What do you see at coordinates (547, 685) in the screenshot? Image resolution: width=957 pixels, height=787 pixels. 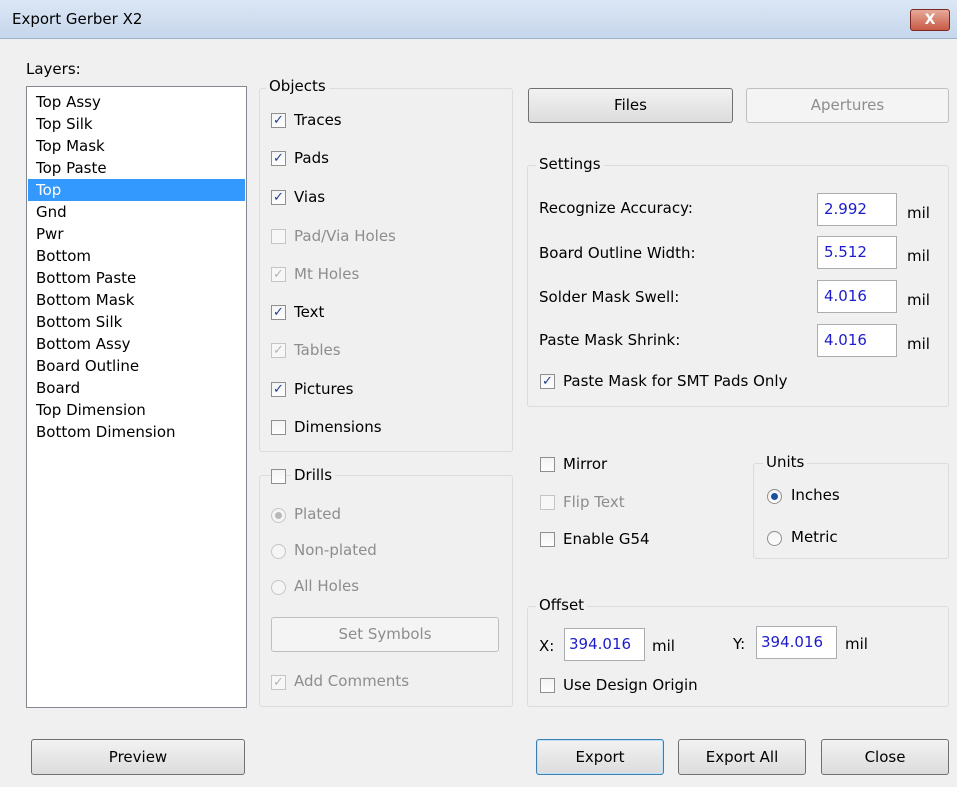 I see `use-design-origin-checkbox` at bounding box center [547, 685].